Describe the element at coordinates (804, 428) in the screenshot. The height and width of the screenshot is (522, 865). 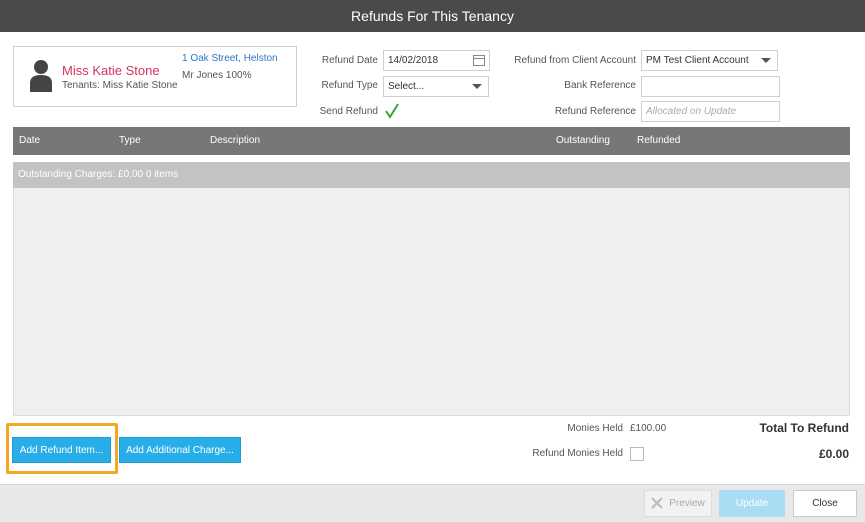
I see `total-to-refund-label: Total To Refund` at that location.